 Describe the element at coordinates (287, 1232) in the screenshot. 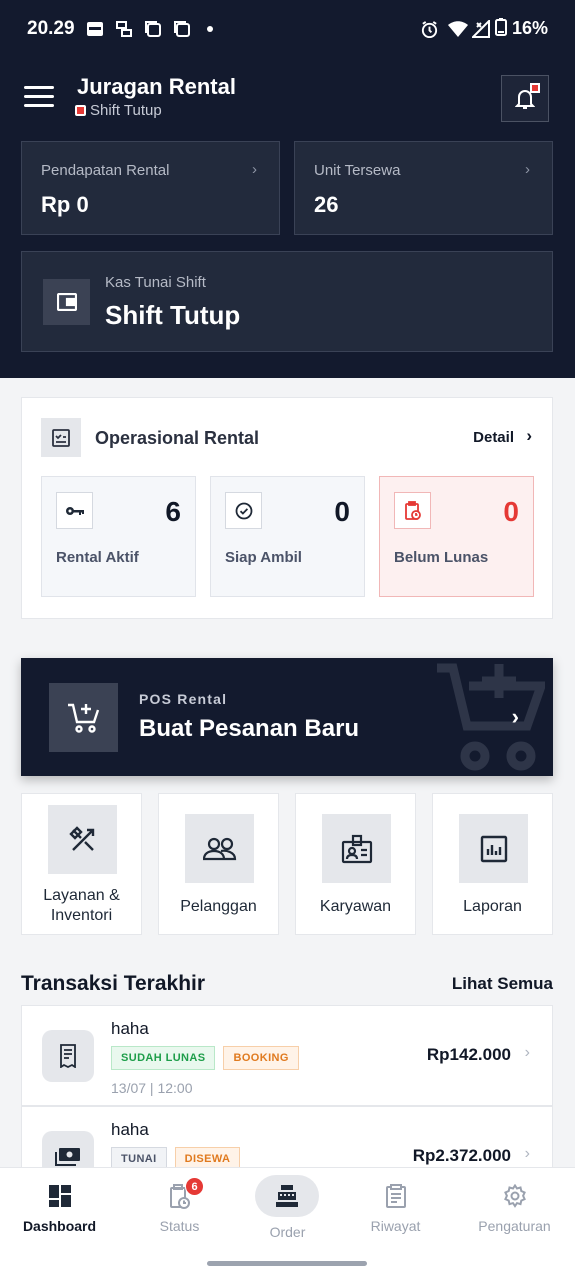

I see `nav-label: Order` at that location.